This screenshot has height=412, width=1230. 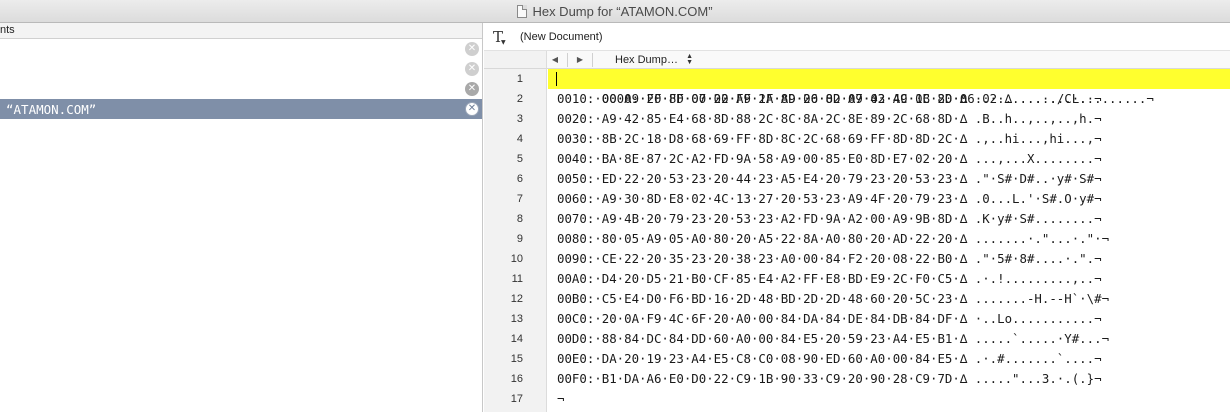 I want to click on updown-arrows-icon: ▲ ▼, so click(x=689, y=59).